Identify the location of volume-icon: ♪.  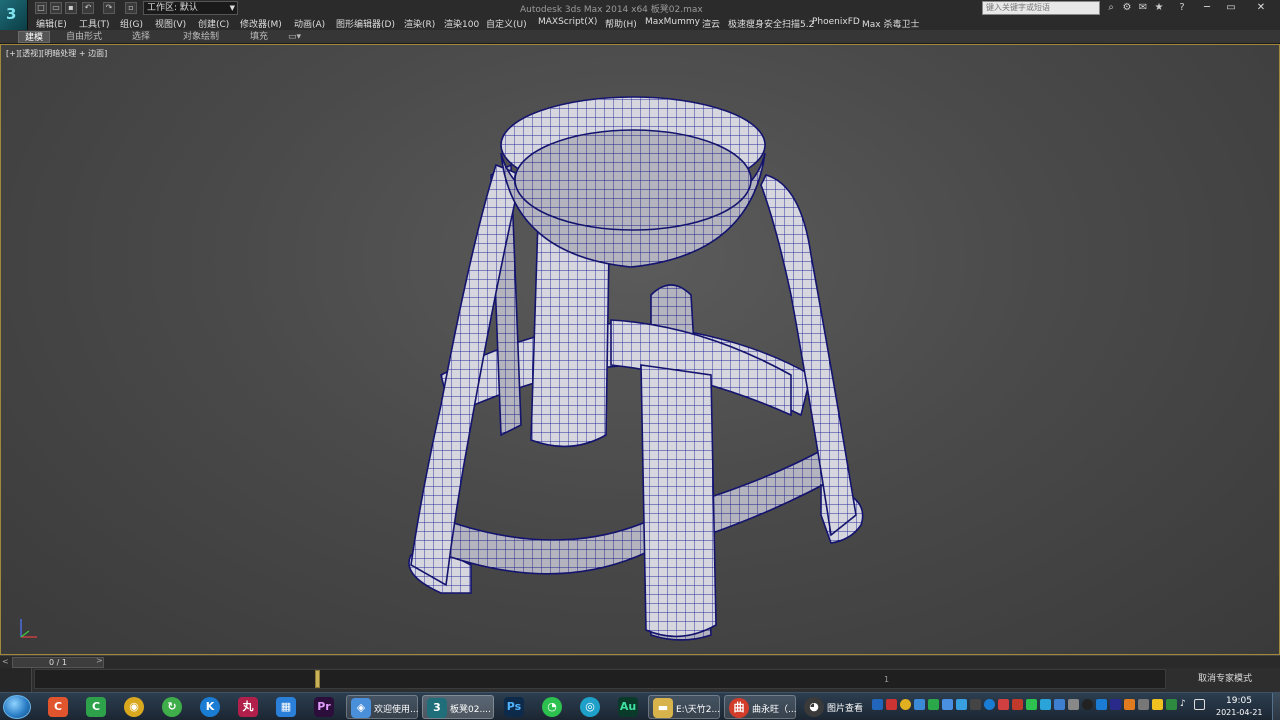
(1185, 704).